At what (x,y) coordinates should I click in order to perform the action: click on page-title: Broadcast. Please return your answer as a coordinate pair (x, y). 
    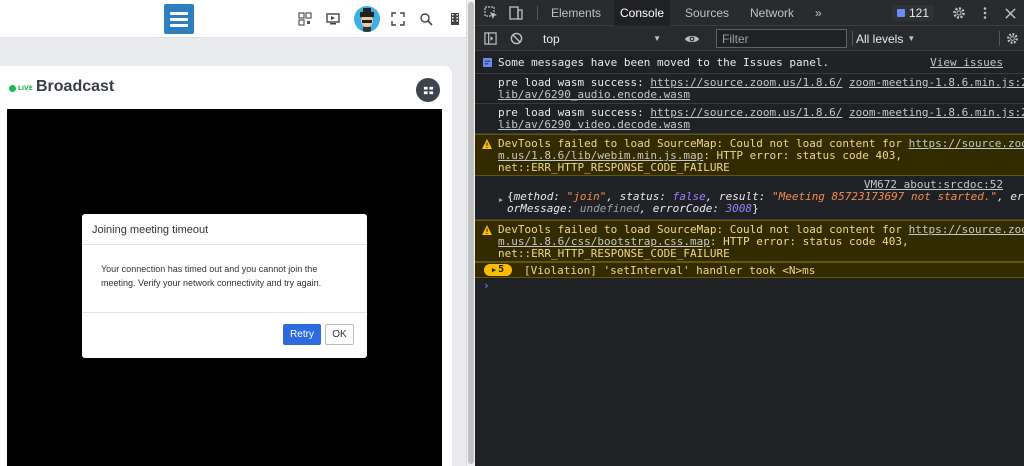
    Looking at the image, I should click on (75, 86).